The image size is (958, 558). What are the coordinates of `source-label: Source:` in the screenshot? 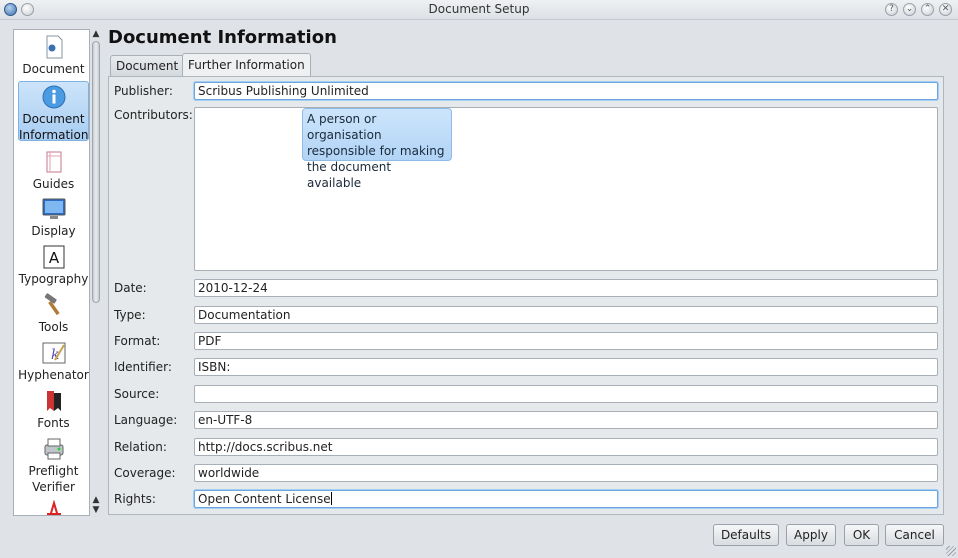 It's located at (137, 394).